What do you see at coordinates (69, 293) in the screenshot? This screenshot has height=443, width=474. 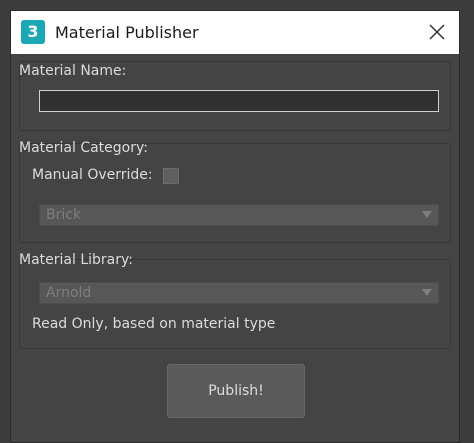 I see `material-library-selected: Arnold` at bounding box center [69, 293].